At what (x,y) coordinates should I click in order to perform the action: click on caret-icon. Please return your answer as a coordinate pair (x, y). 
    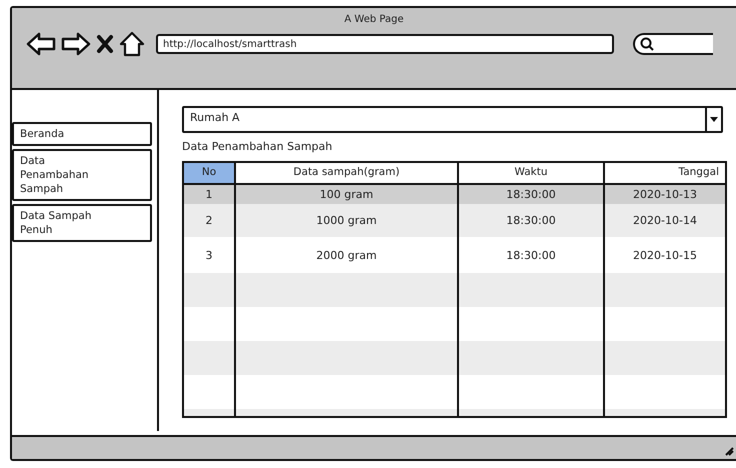
    Looking at the image, I should click on (714, 119).